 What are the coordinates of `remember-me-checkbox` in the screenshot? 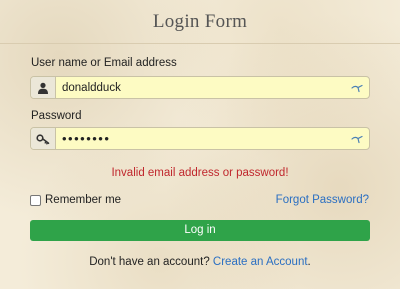 It's located at (35, 200).